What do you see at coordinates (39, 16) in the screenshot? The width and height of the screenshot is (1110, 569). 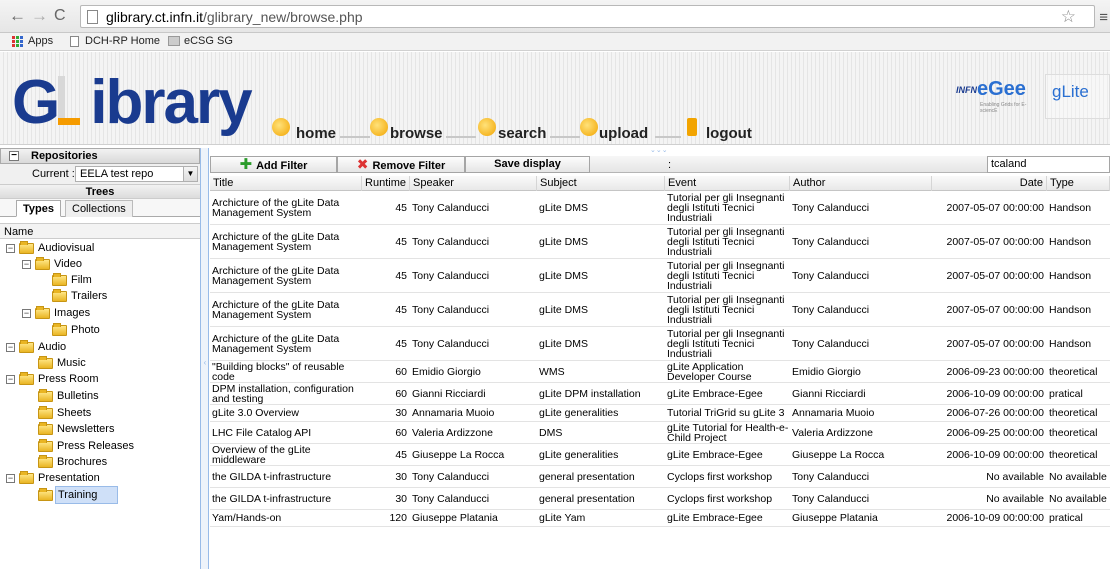 I see `forward-arrow-icon: →` at bounding box center [39, 16].